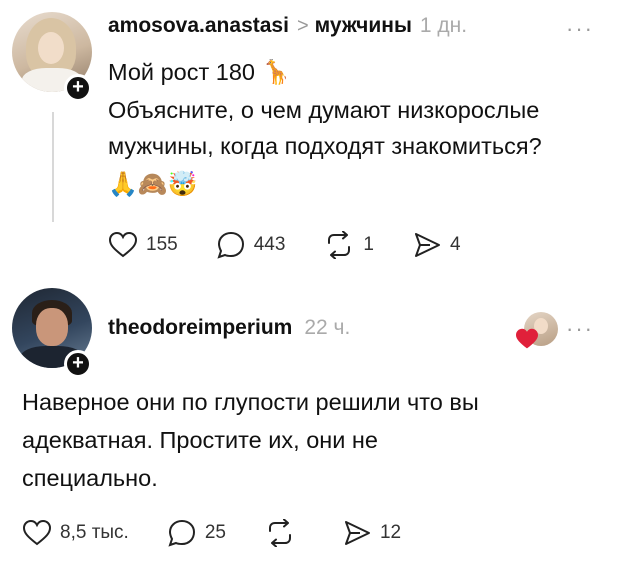 Image resolution: width=640 pixels, height=582 pixels. Describe the element at coordinates (250, 402) in the screenshot. I see `post-text-line: Наверное они по глупости решили что вы` at that location.